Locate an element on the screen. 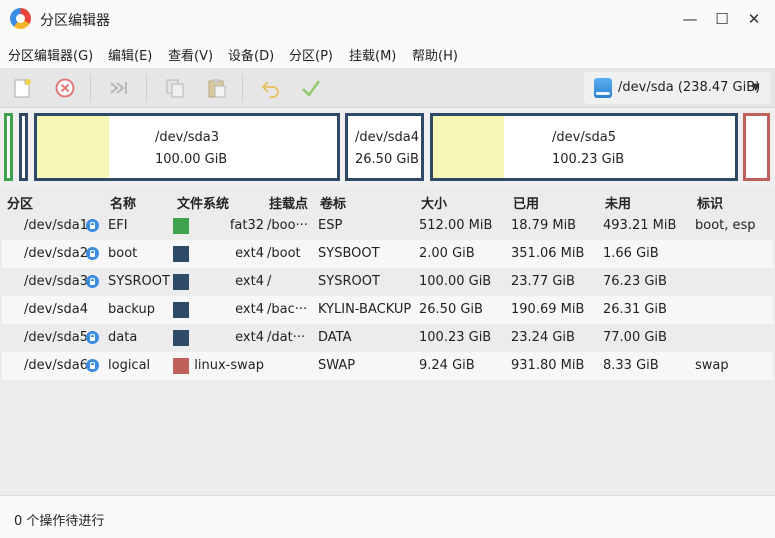  column-header: 卷标 is located at coordinates (333, 202).